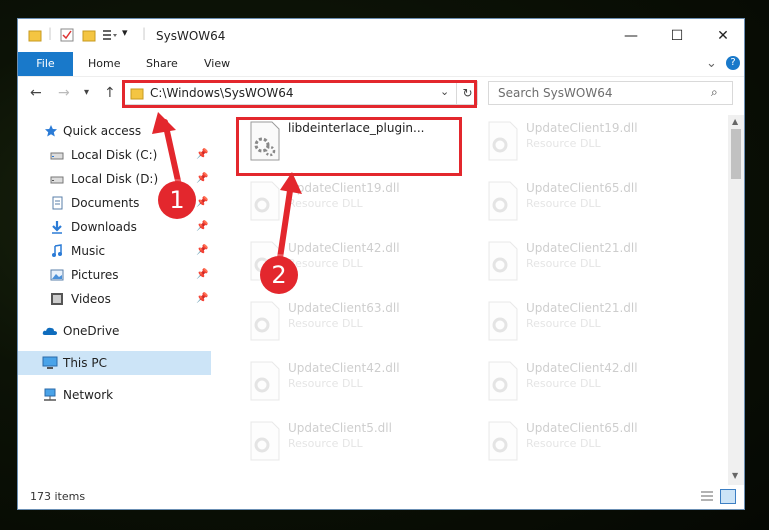  What do you see at coordinates (177, 200) in the screenshot?
I see `step-1-badge: 1` at bounding box center [177, 200].